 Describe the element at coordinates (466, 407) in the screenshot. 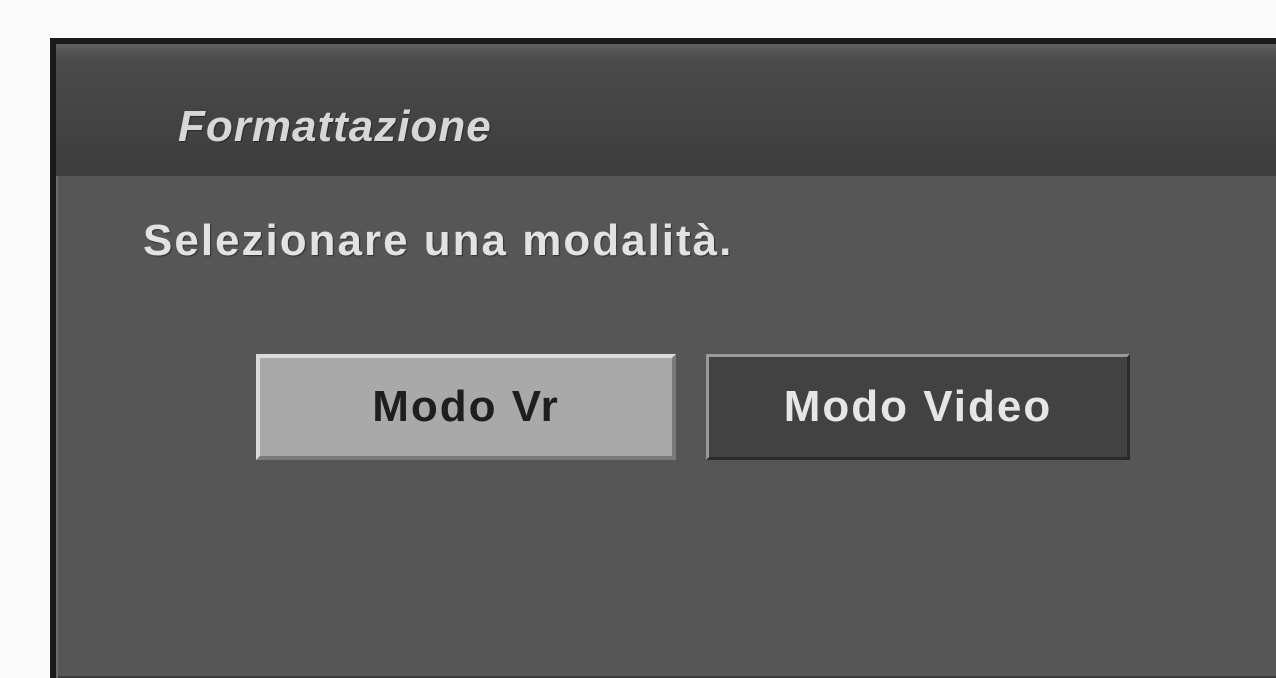

I see `modo-vr-button: Modo Vr` at that location.